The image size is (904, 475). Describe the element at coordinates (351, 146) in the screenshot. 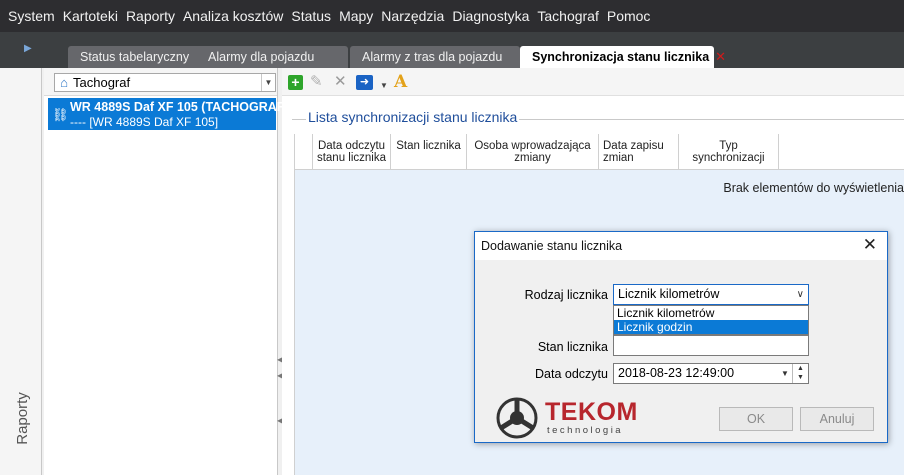

I see `col-label: Data odczytu` at that location.